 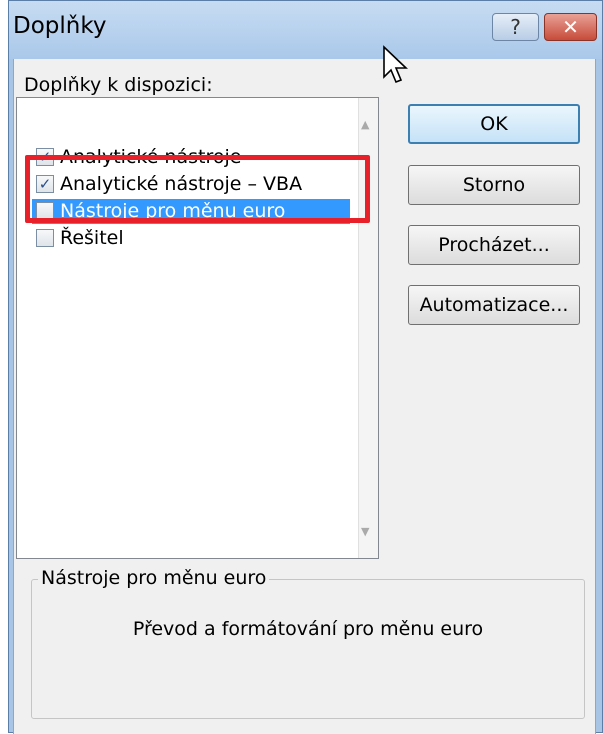 What do you see at coordinates (118, 85) in the screenshot?
I see `addins-list-label: Doplňky k dispozici:` at bounding box center [118, 85].